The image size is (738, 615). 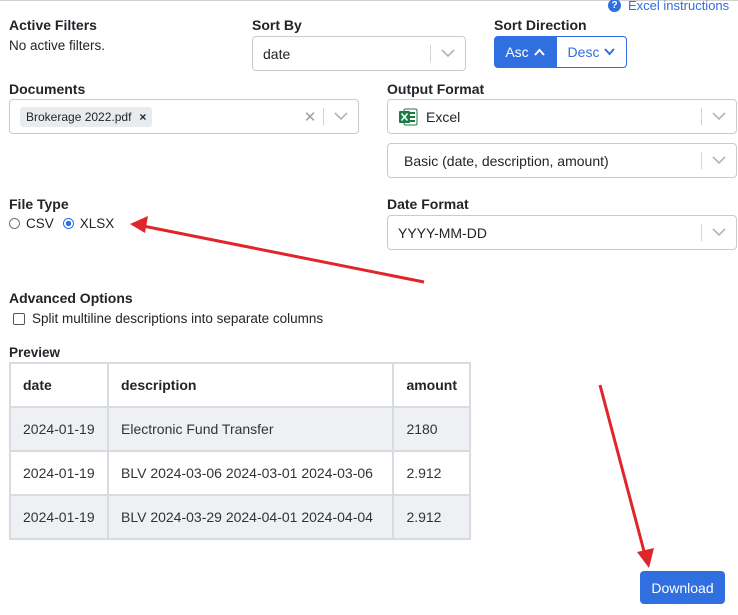 I want to click on documents-title: Documents, so click(x=47, y=89).